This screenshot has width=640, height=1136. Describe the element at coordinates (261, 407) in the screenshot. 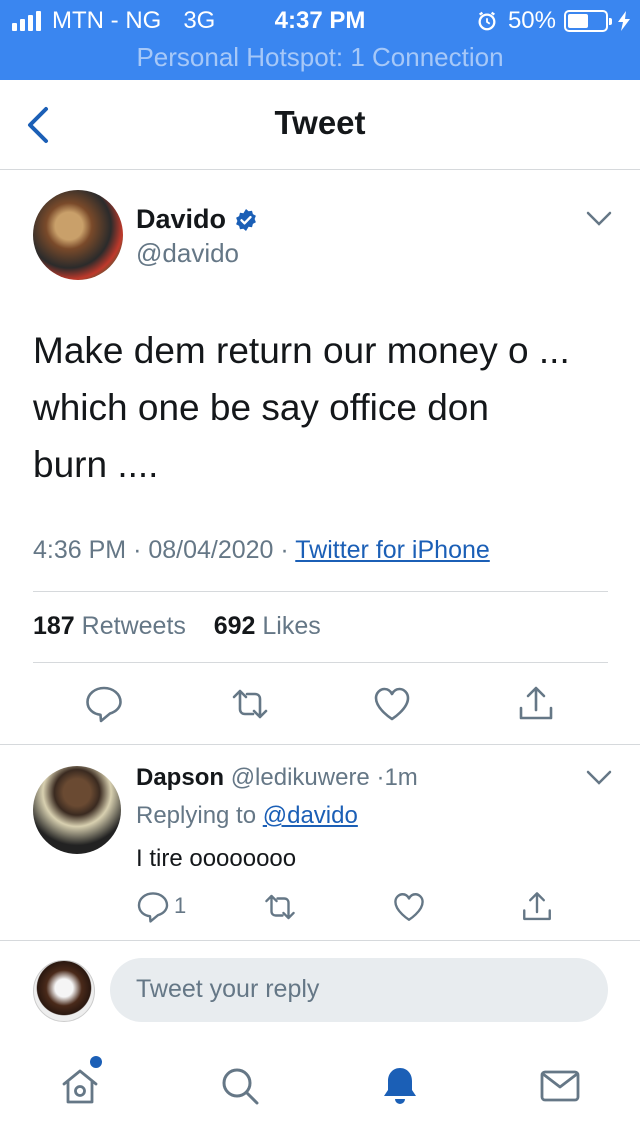

I see `tweet-text-line: which one be say office don` at that location.